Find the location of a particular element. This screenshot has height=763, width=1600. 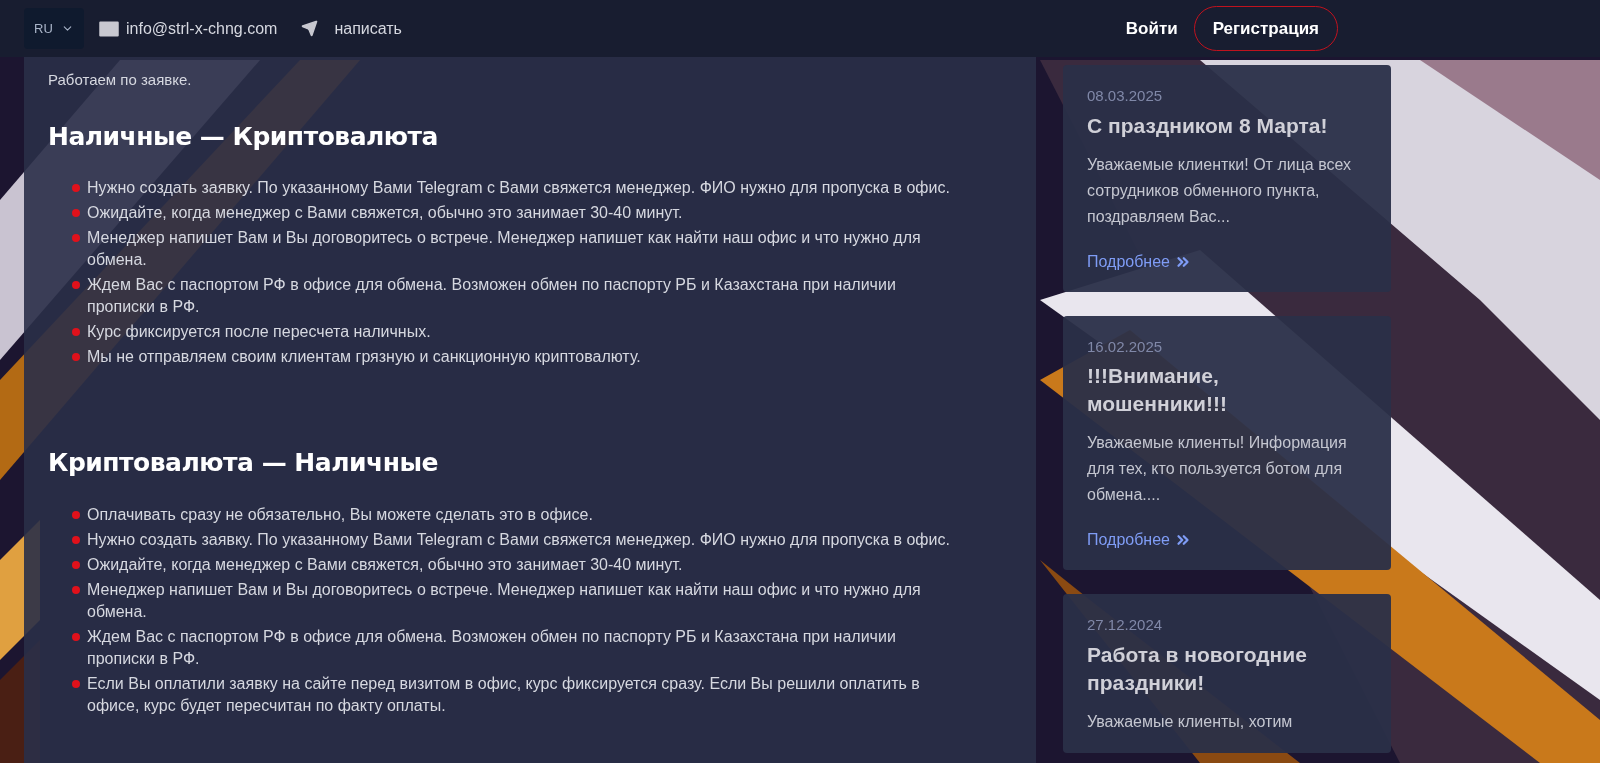

news-date: 27.12.2024 is located at coordinates (1125, 625).